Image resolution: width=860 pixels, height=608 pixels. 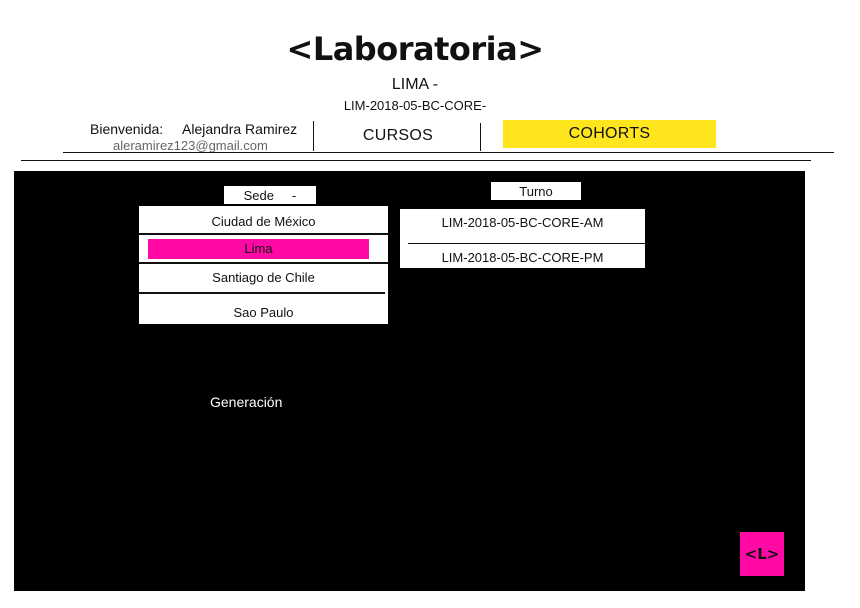 What do you see at coordinates (762, 554) in the screenshot?
I see `laboratoria-badge-icon: <L>` at bounding box center [762, 554].